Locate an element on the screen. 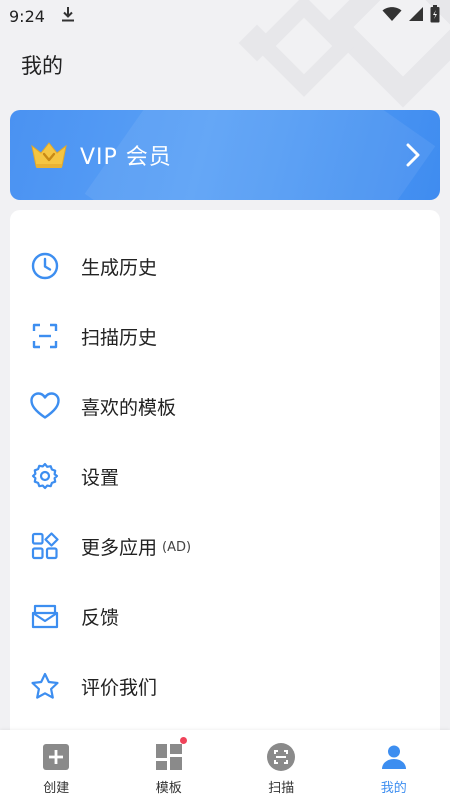 This screenshot has width=450, height=800. menu-item-generate-history: 生成历史 is located at coordinates (225, 266).